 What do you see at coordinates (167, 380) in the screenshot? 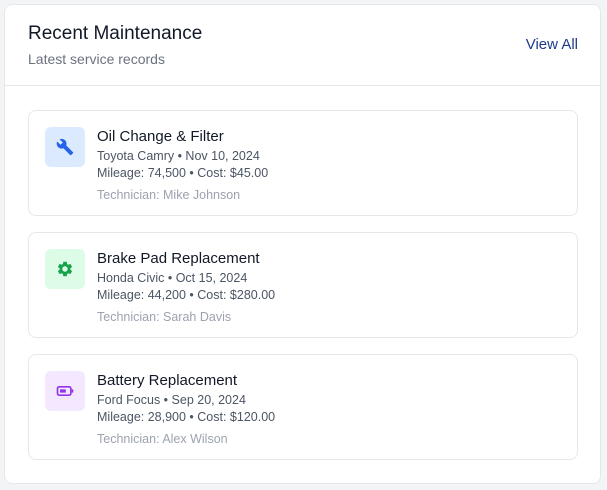
I see `record-title: Battery Replacement` at bounding box center [167, 380].